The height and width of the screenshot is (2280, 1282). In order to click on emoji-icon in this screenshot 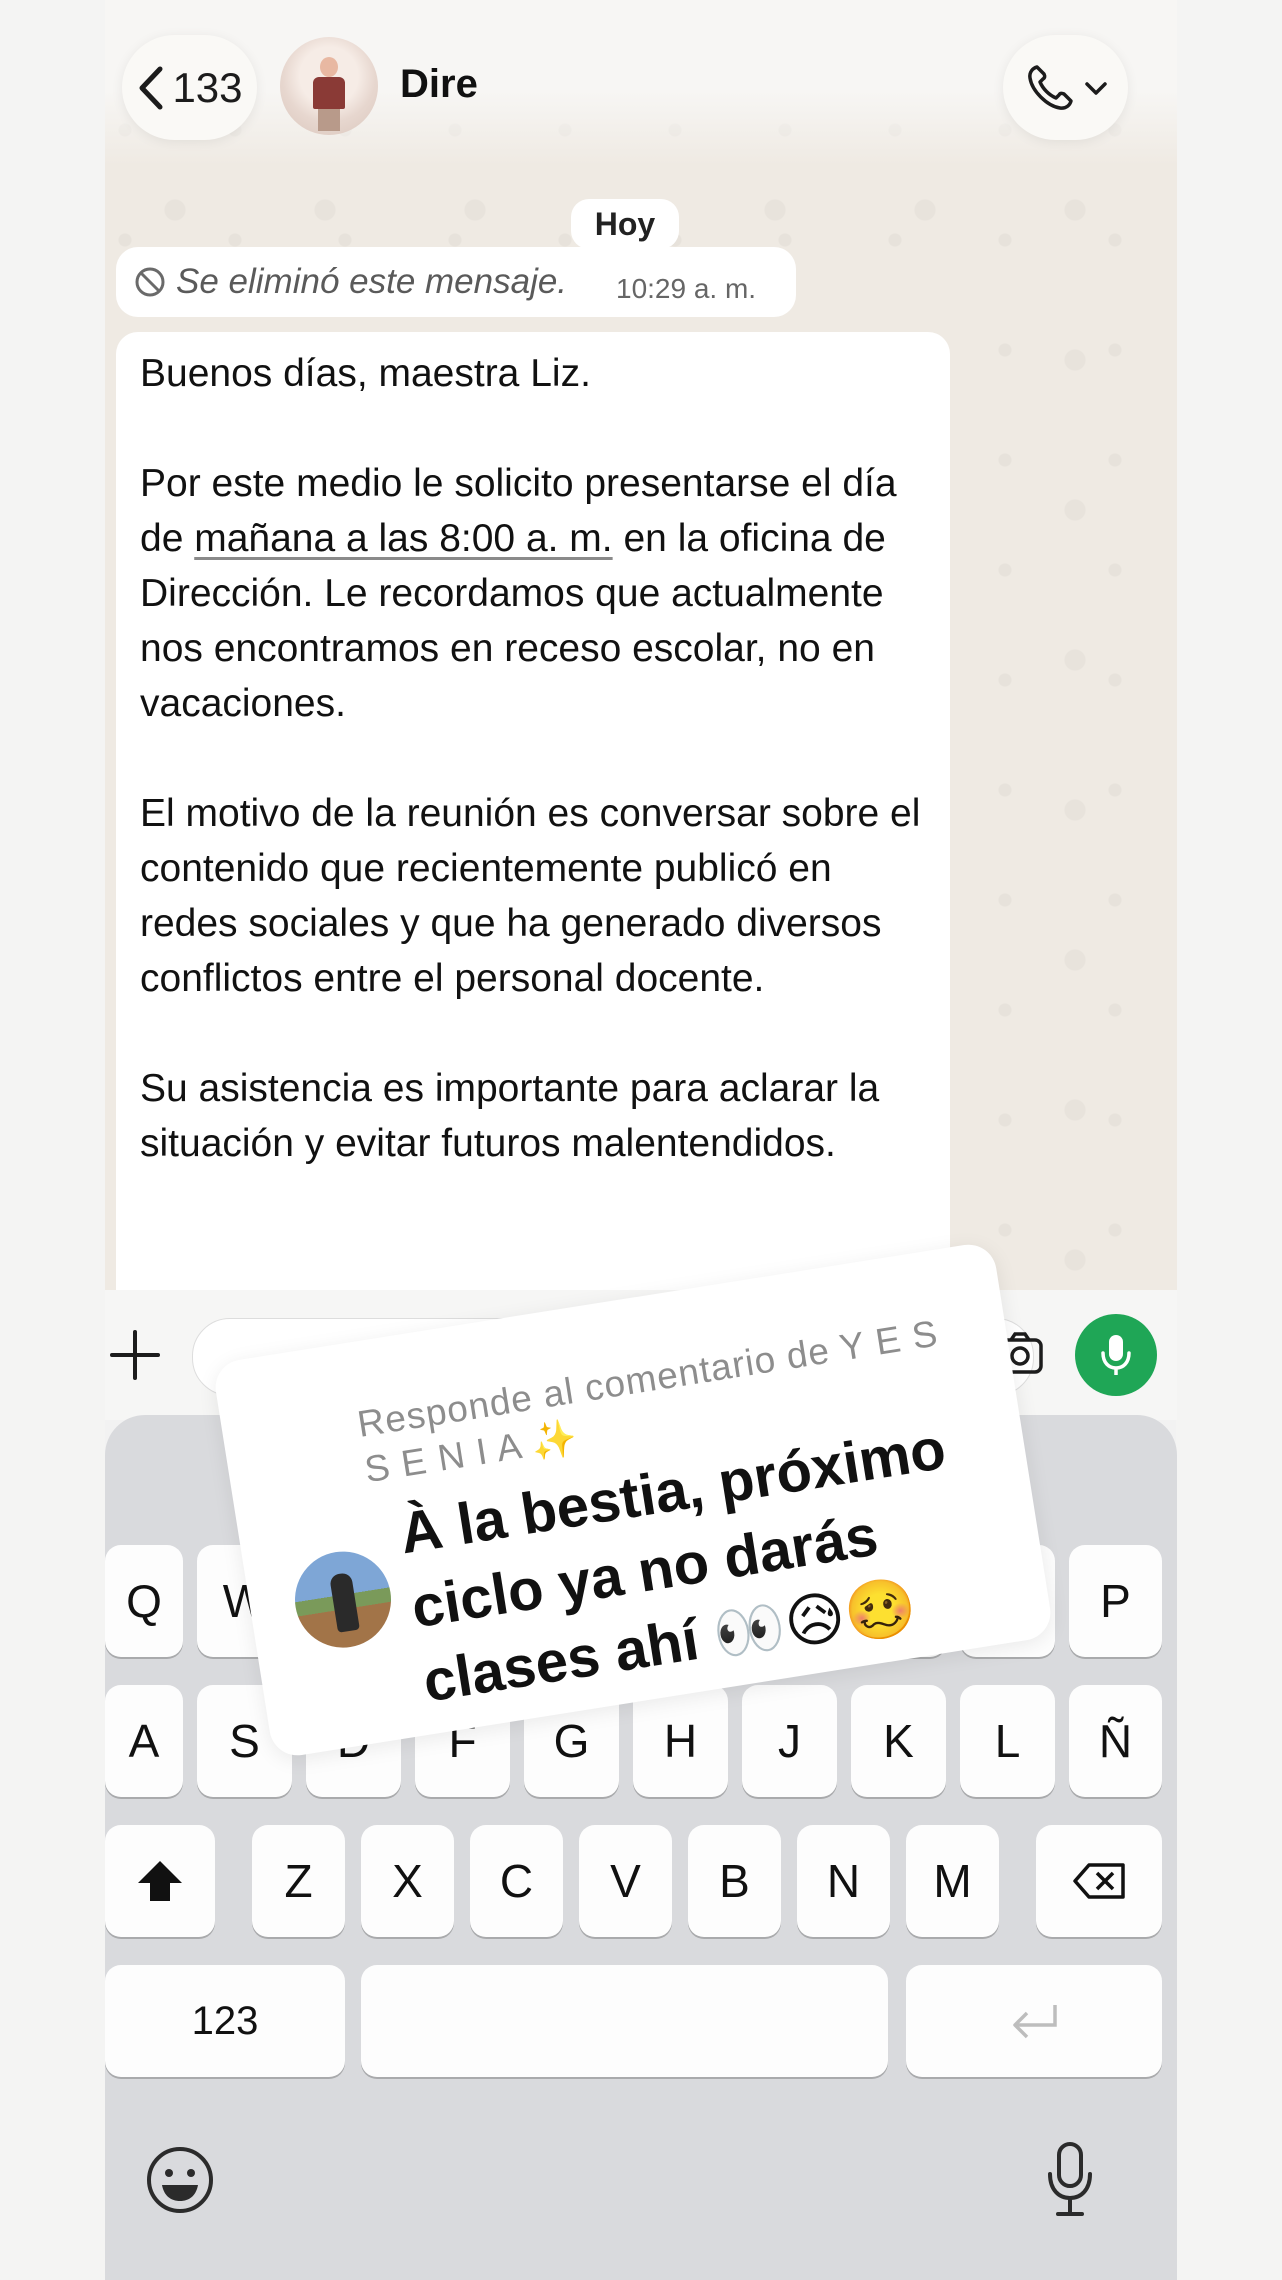, I will do `click(180, 2180)`.